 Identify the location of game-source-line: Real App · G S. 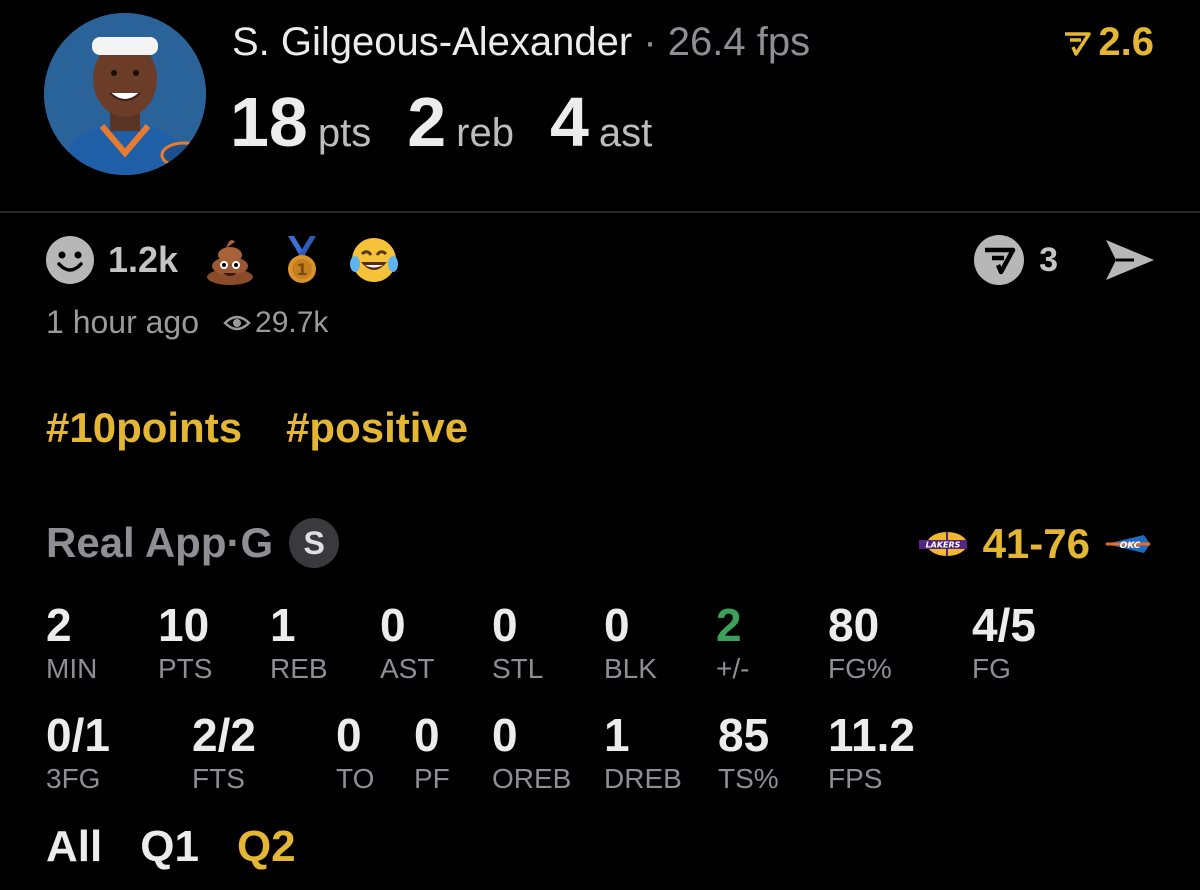
(193, 543).